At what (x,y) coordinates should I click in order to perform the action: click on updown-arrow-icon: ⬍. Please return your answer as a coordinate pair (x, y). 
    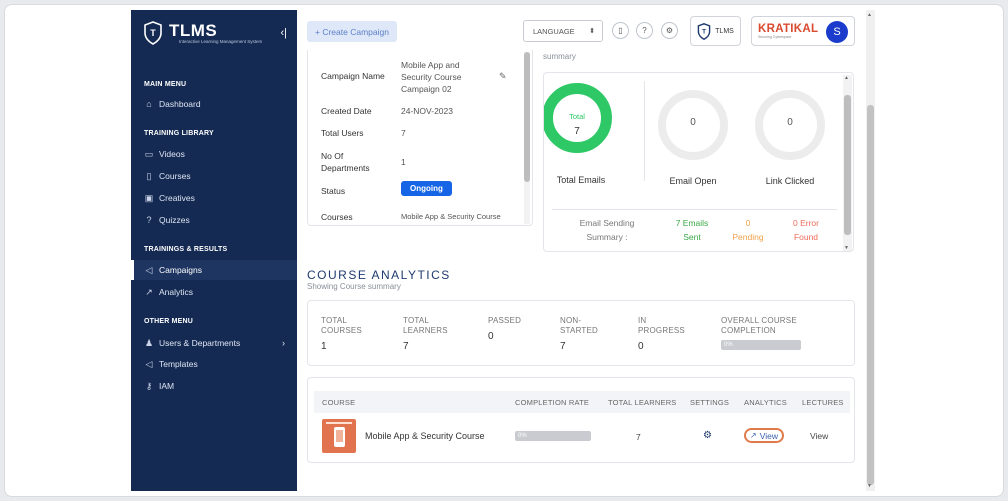
    Looking at the image, I should click on (592, 31).